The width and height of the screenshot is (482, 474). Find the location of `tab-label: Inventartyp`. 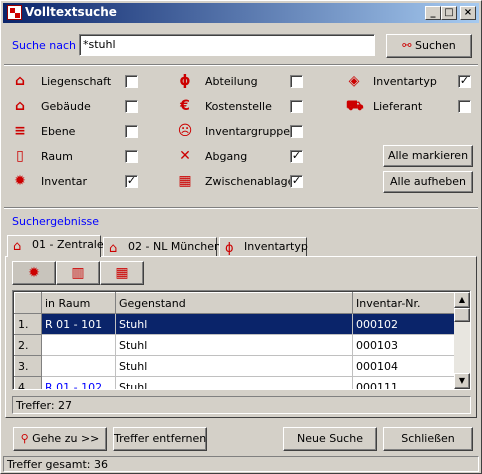

tab-label: Inventartyp is located at coordinates (276, 246).